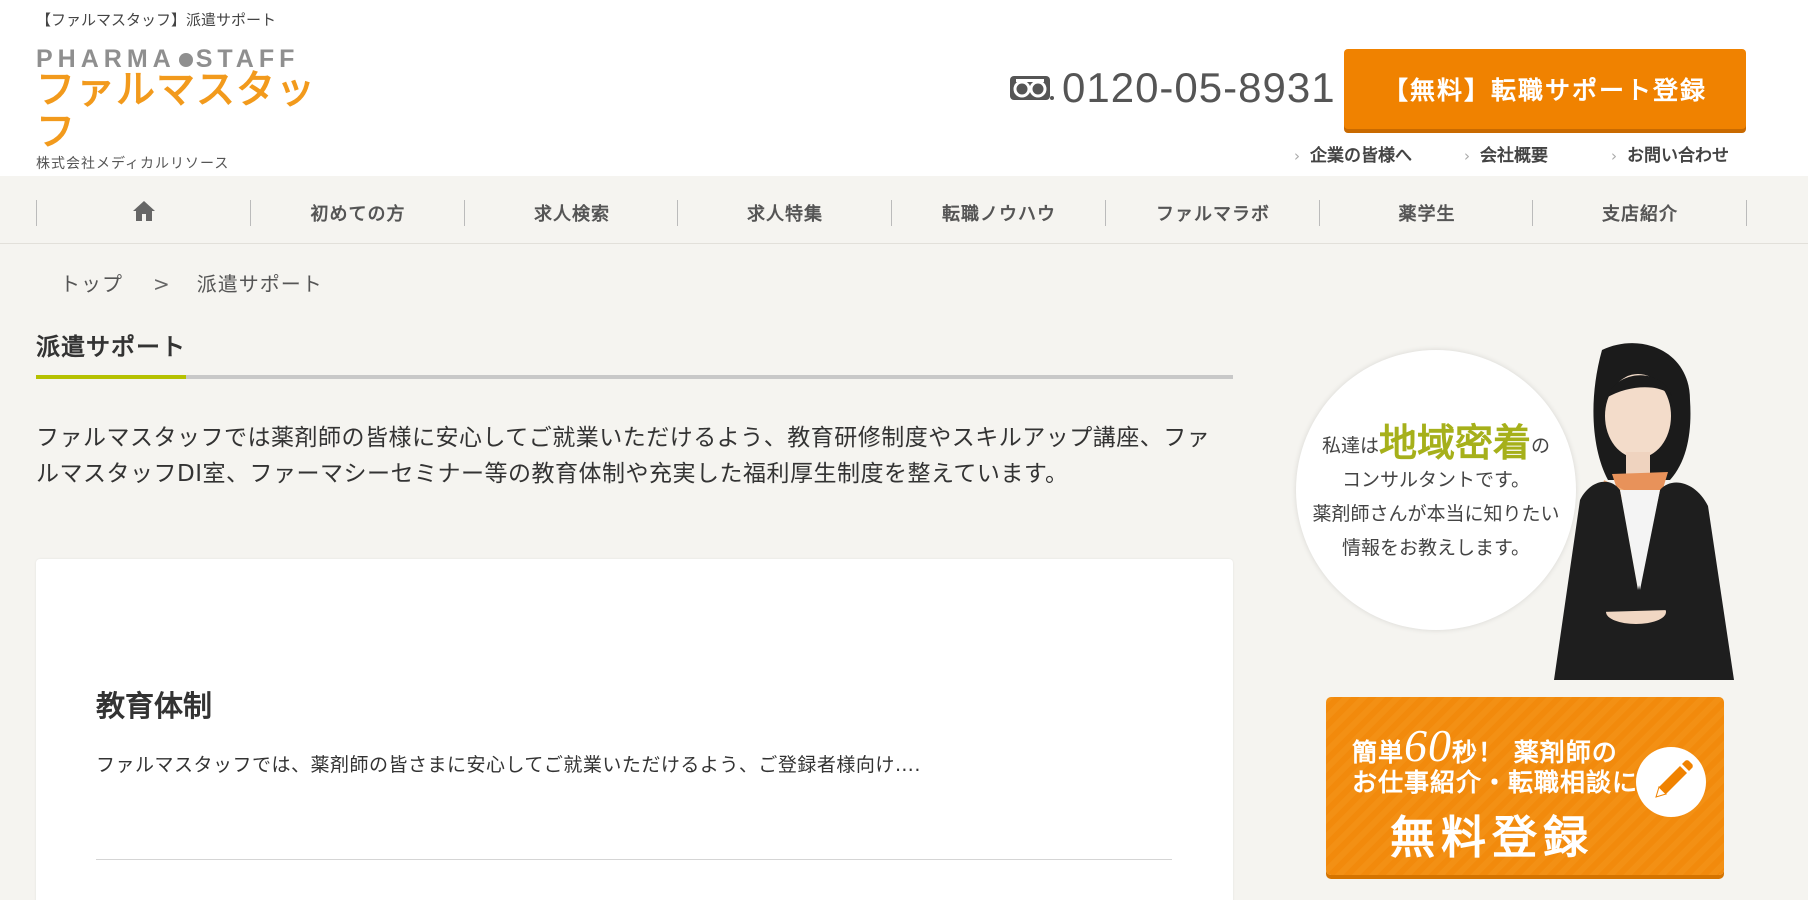 The image size is (1808, 900). What do you see at coordinates (1492, 837) in the screenshot?
I see `register-line-3: 無料登録` at bounding box center [1492, 837].